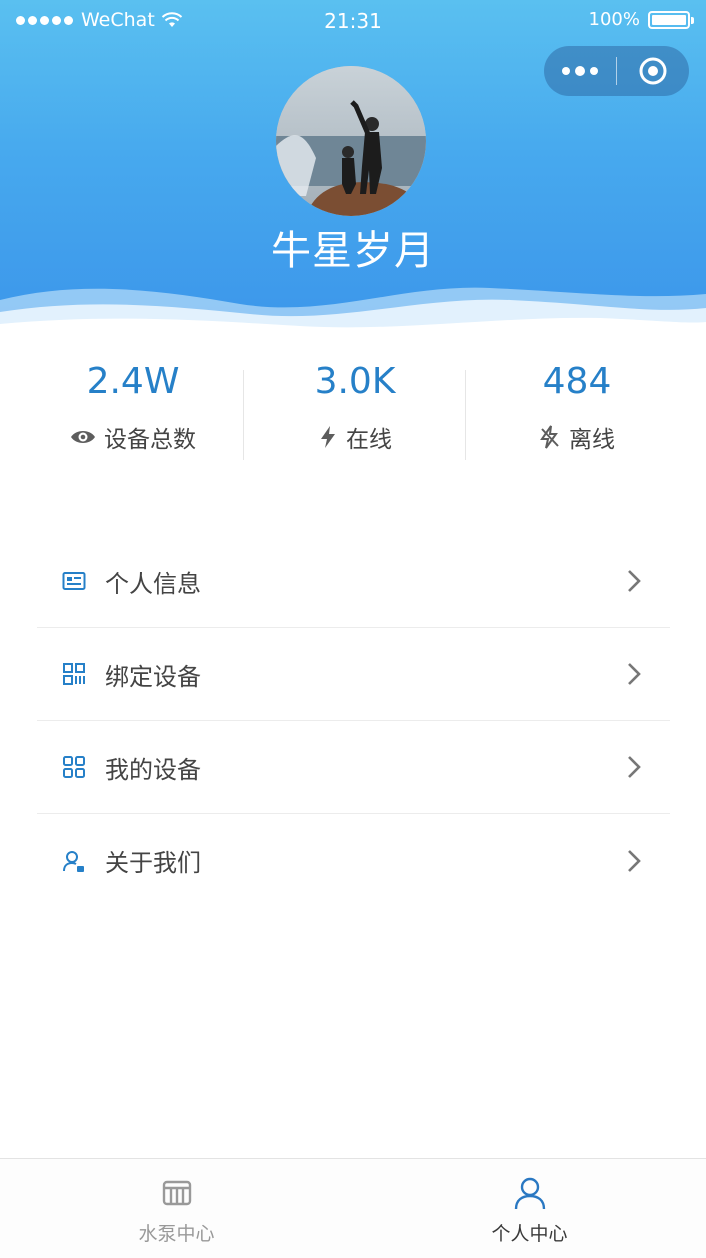 The image size is (706, 1258). What do you see at coordinates (369, 440) in the screenshot?
I see `stat-label: 在线` at bounding box center [369, 440].